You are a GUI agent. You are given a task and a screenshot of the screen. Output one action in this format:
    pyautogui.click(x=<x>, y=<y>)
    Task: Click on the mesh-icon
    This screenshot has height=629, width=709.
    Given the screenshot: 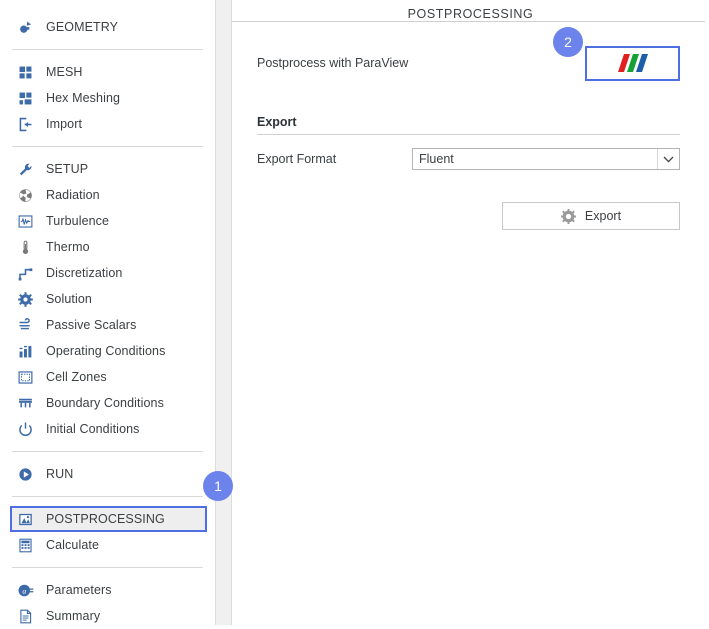 What is the action you would take?
    pyautogui.click(x=25, y=72)
    